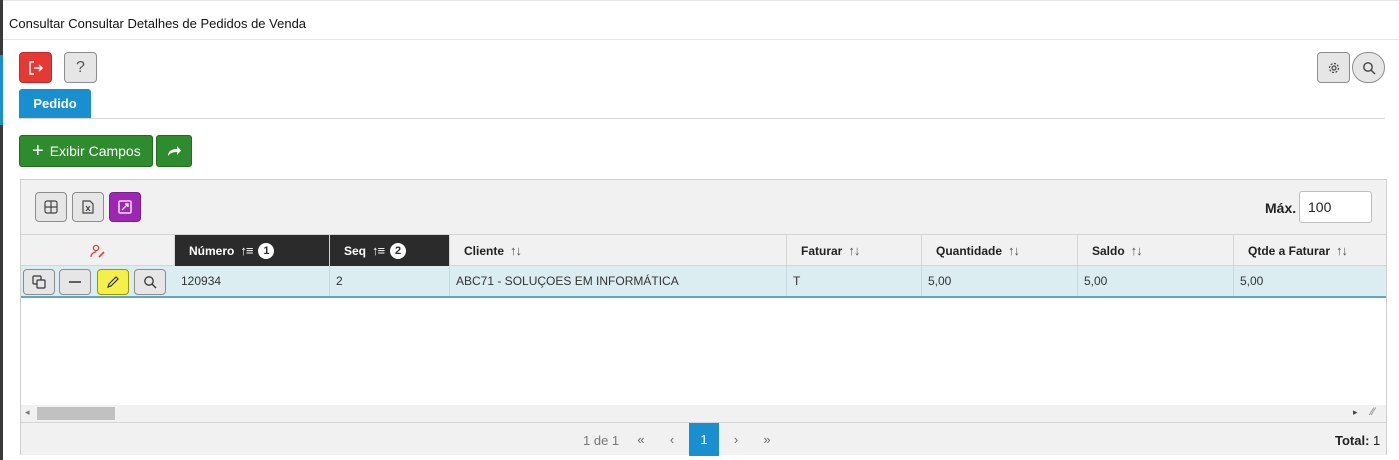 The image size is (1399, 460). I want to click on horizontal-scrollbar: ◂ ▸ ⁄⁄, so click(703, 413).